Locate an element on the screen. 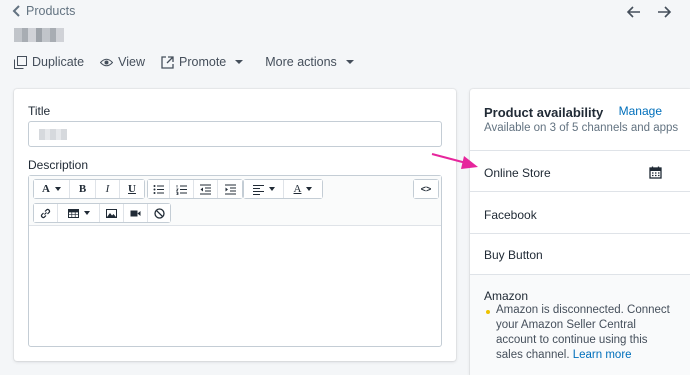 The height and width of the screenshot is (375, 690). breadcrumb: Products is located at coordinates (43, 11).